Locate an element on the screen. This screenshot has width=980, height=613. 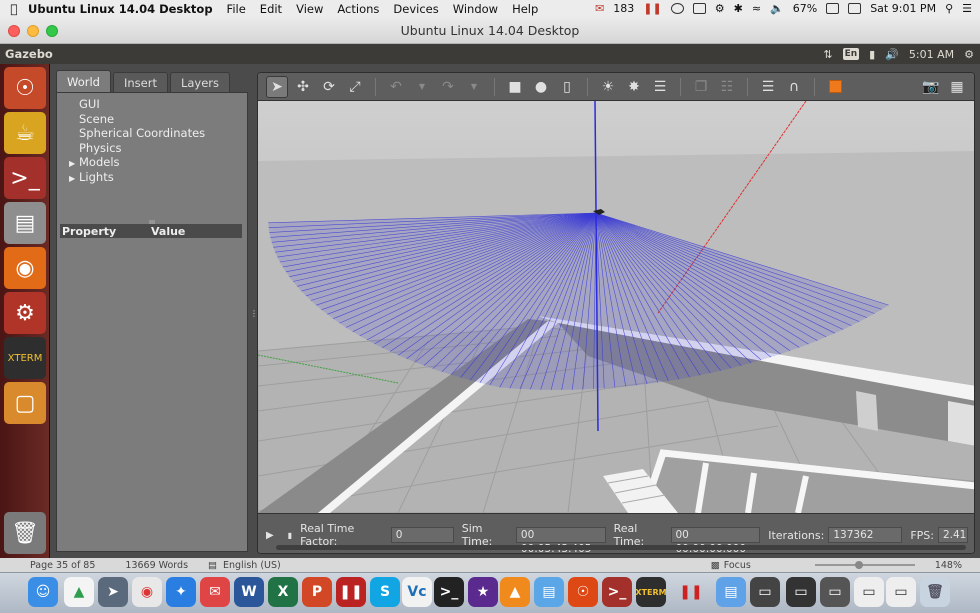
word-count: 13669 Words is located at coordinates (156, 565).